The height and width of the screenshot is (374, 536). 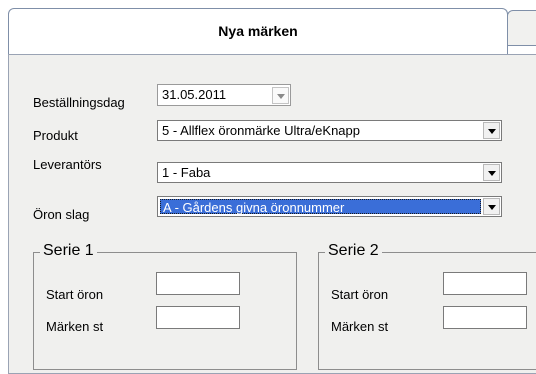 I want to click on order-date-value: 31.05.2011, so click(x=194, y=94).